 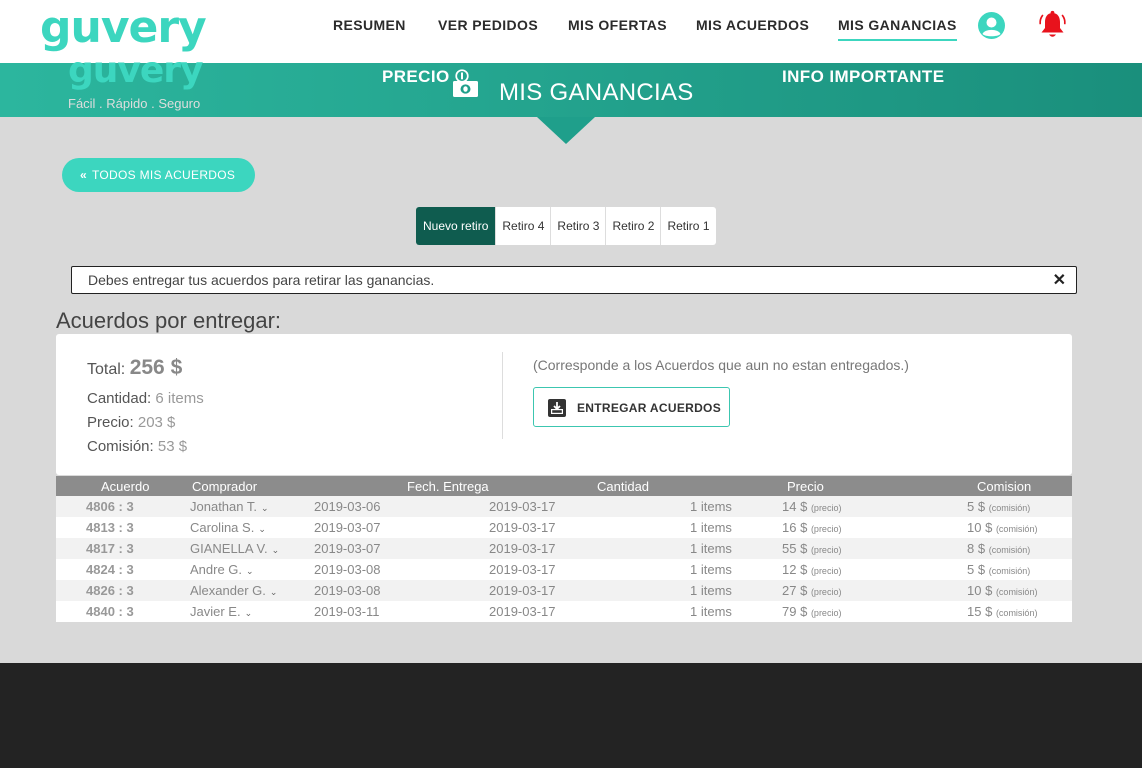 I want to click on total-label: Total:, so click(x=106, y=369).